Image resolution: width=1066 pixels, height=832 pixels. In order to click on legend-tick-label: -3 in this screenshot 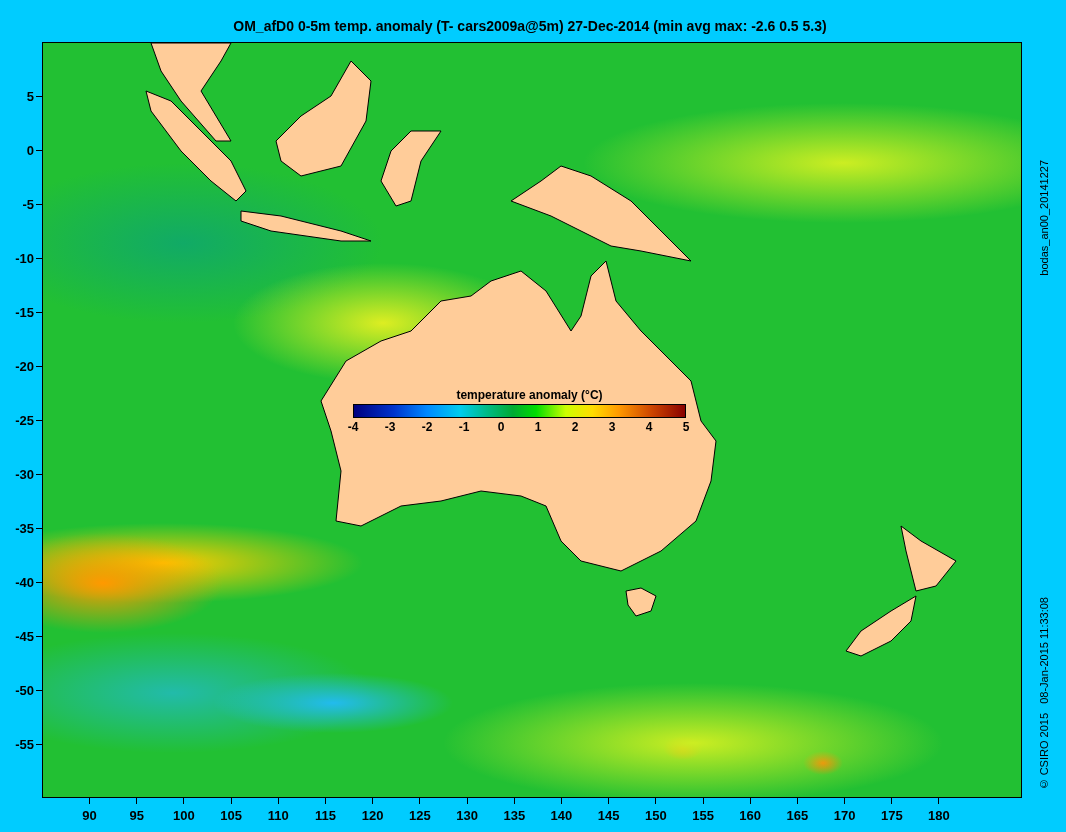, I will do `click(390, 427)`.